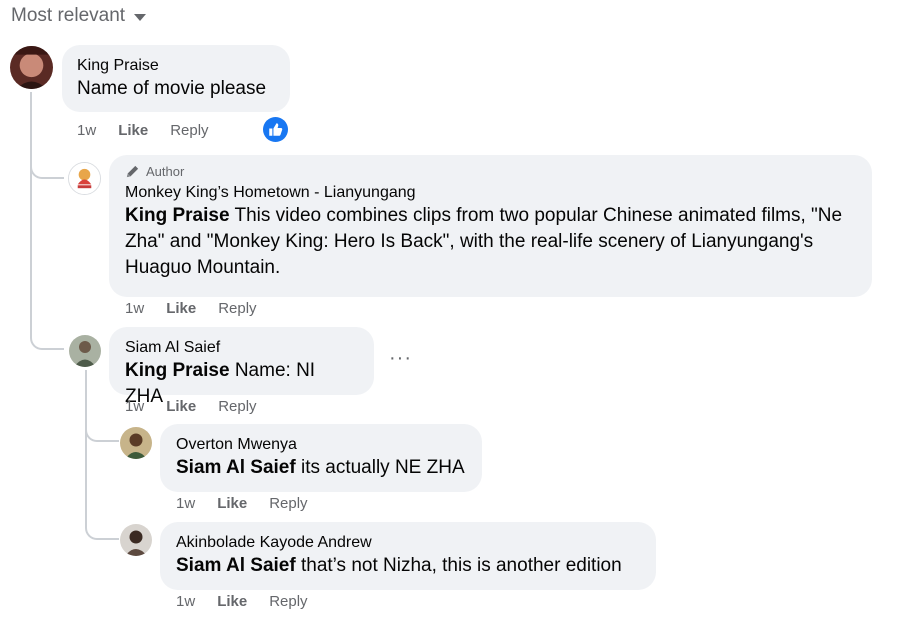  Describe the element at coordinates (408, 543) in the screenshot. I see `comment-author: Akinbolade Kayode Andrew` at that location.